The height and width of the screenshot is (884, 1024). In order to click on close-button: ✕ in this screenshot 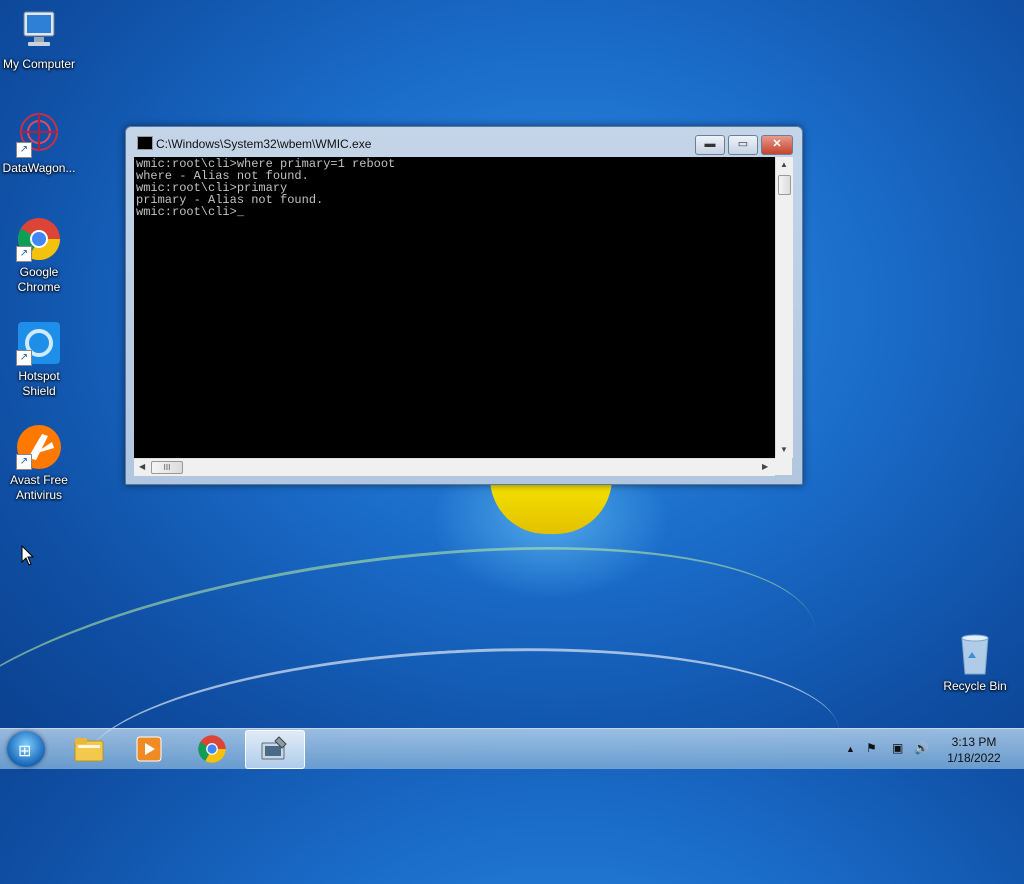, I will do `click(777, 145)`.